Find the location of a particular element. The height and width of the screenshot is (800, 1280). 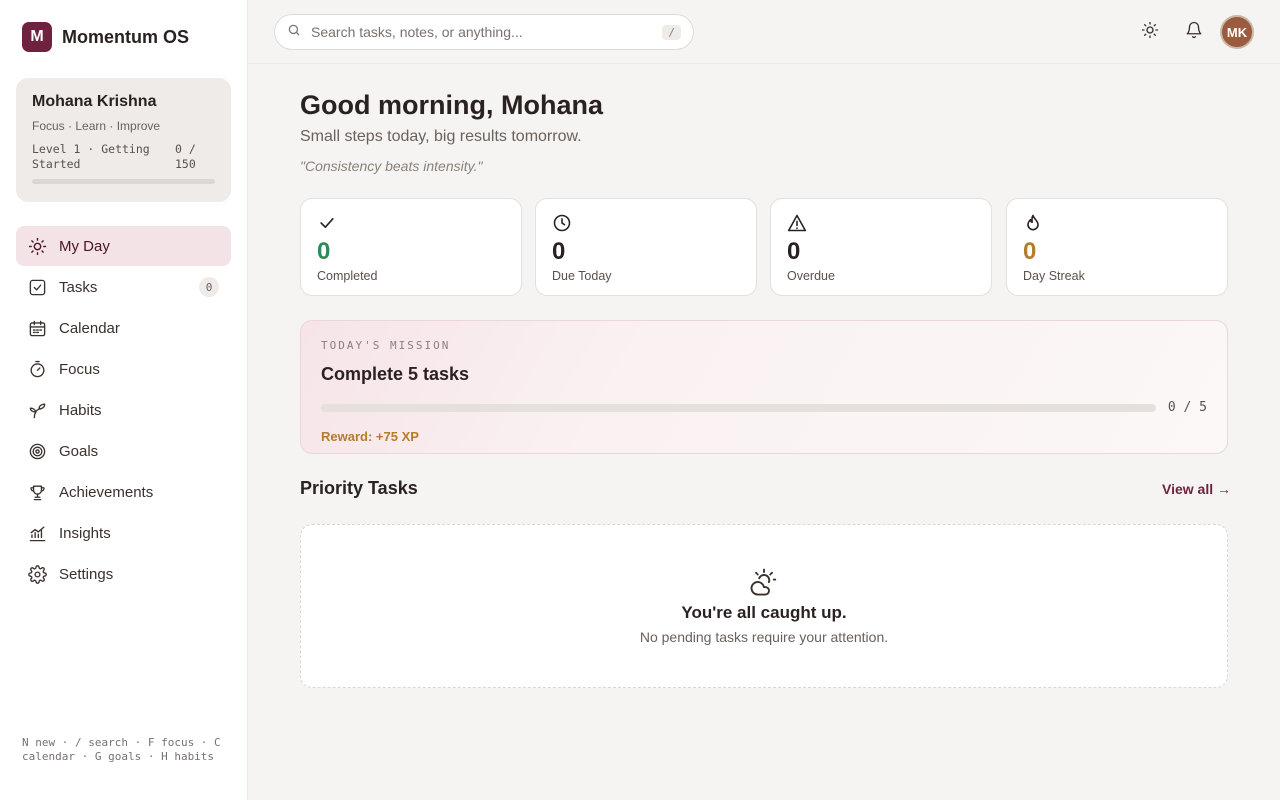

clock-icon is located at coordinates (562, 223).